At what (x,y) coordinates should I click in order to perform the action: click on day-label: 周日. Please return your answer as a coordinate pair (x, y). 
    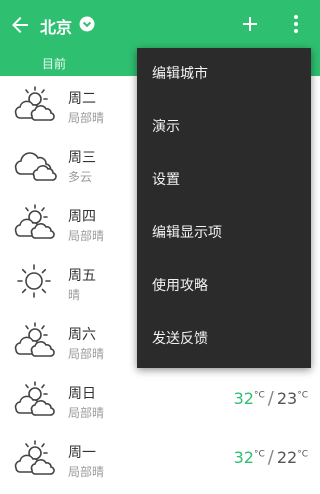
    Looking at the image, I should click on (82, 394).